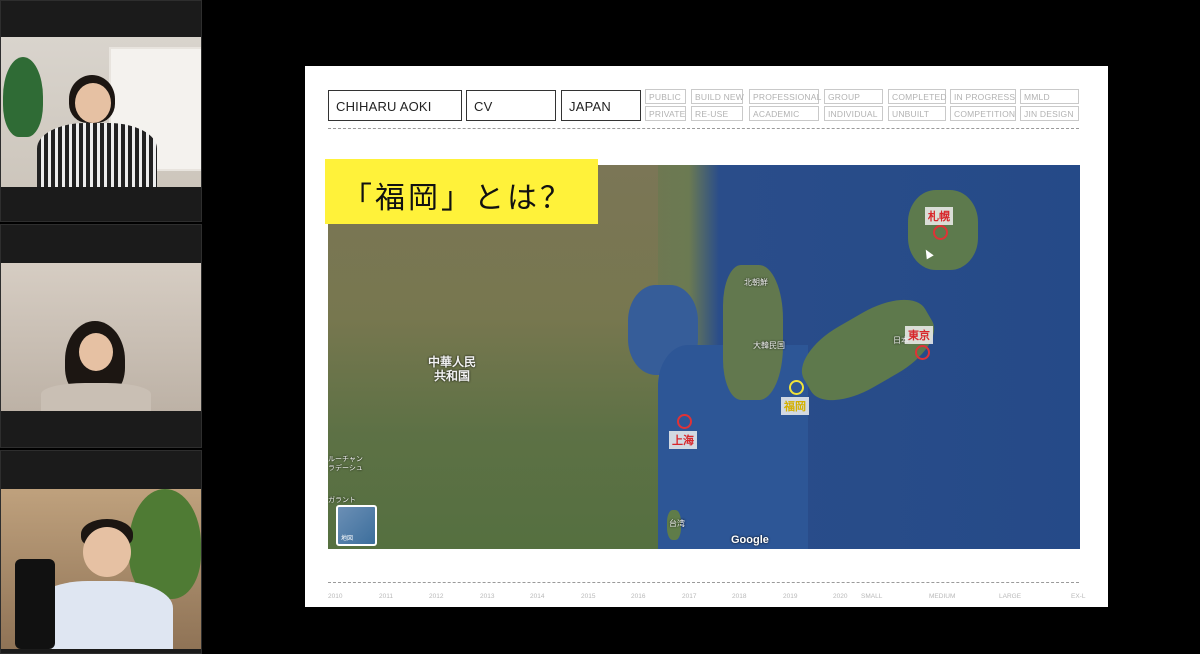  I want to click on timeline-tick: 2017, so click(689, 596).